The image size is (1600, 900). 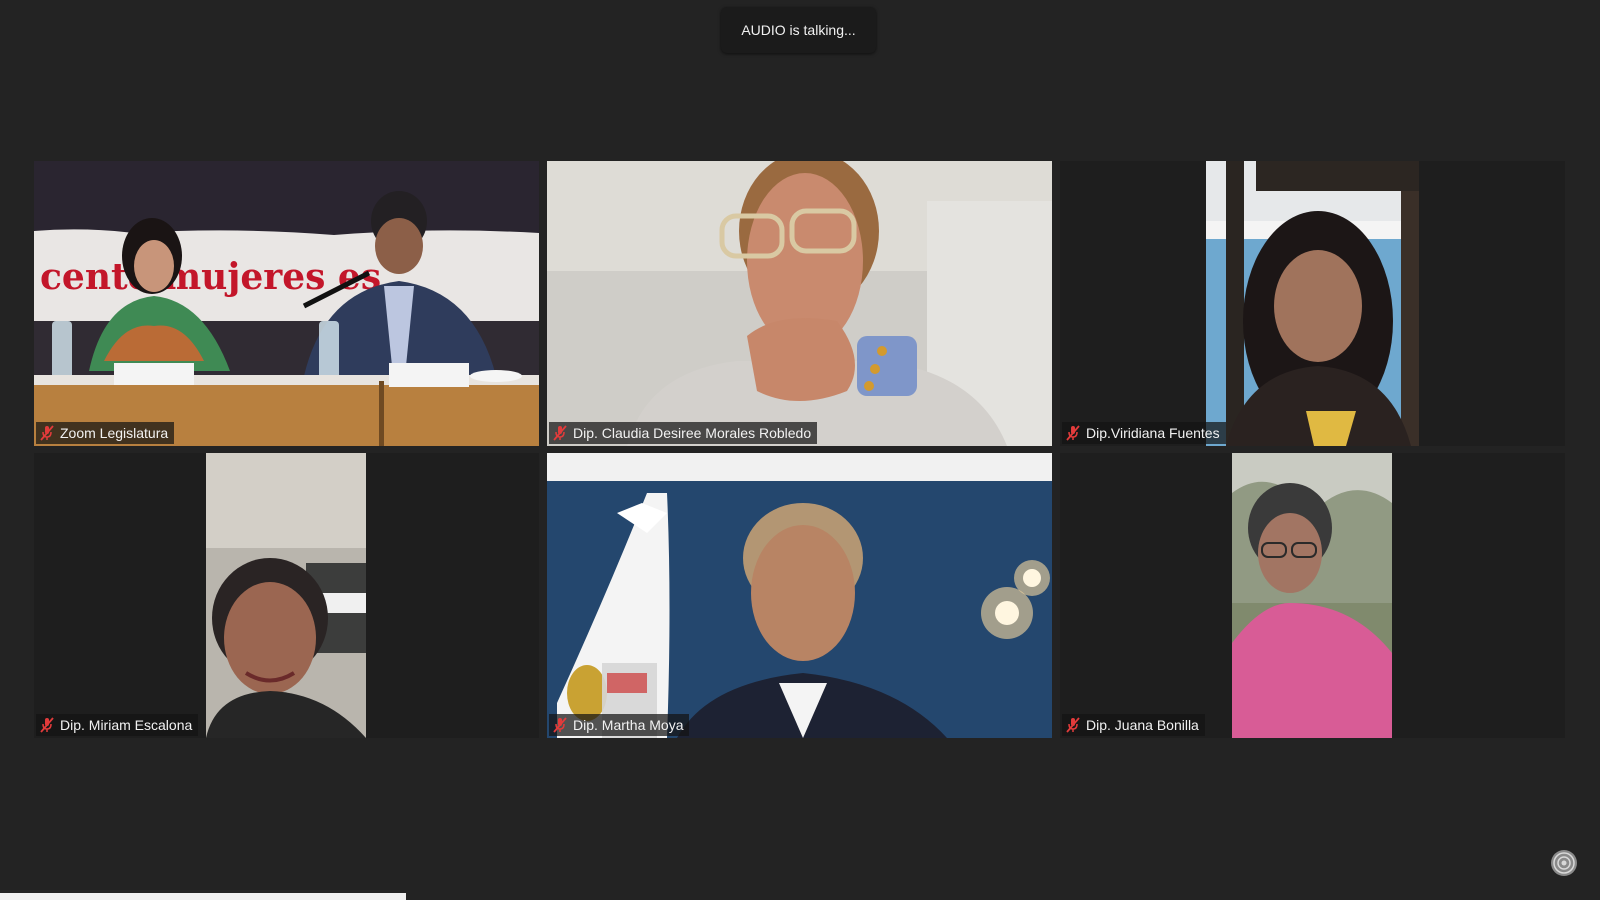 I want to click on video-tile-claudia-morales: Dip. Claudia Desiree Morales Robledo, so click(x=799, y=303).